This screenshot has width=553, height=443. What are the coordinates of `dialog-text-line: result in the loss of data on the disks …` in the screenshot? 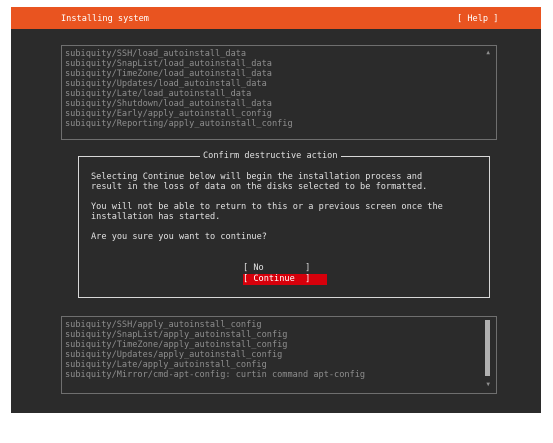 It's located at (259, 187).